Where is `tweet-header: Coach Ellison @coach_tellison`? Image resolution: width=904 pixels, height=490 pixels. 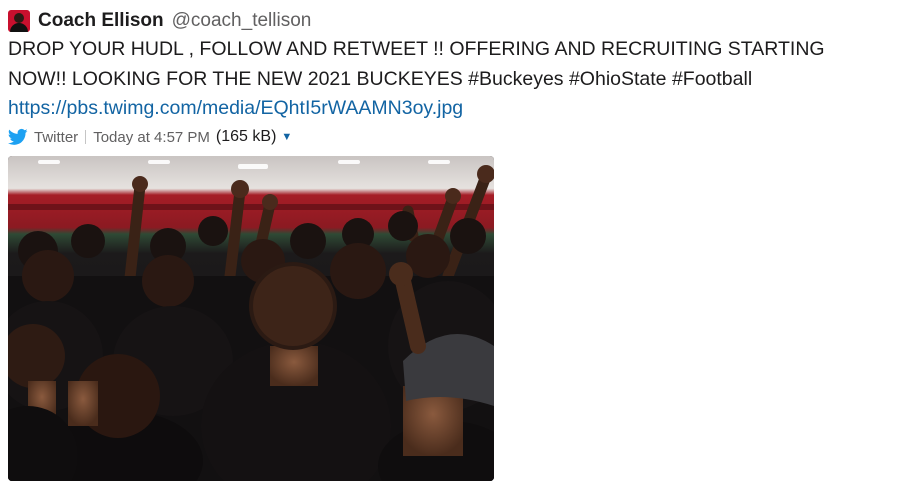 tweet-header: Coach Ellison @coach_tellison is located at coordinates (159, 21).